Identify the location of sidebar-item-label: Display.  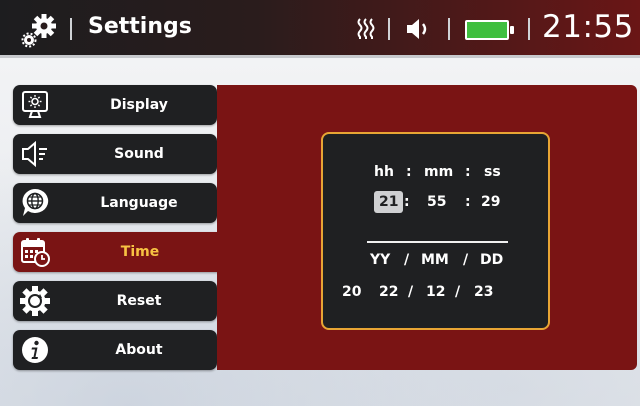
(139, 105).